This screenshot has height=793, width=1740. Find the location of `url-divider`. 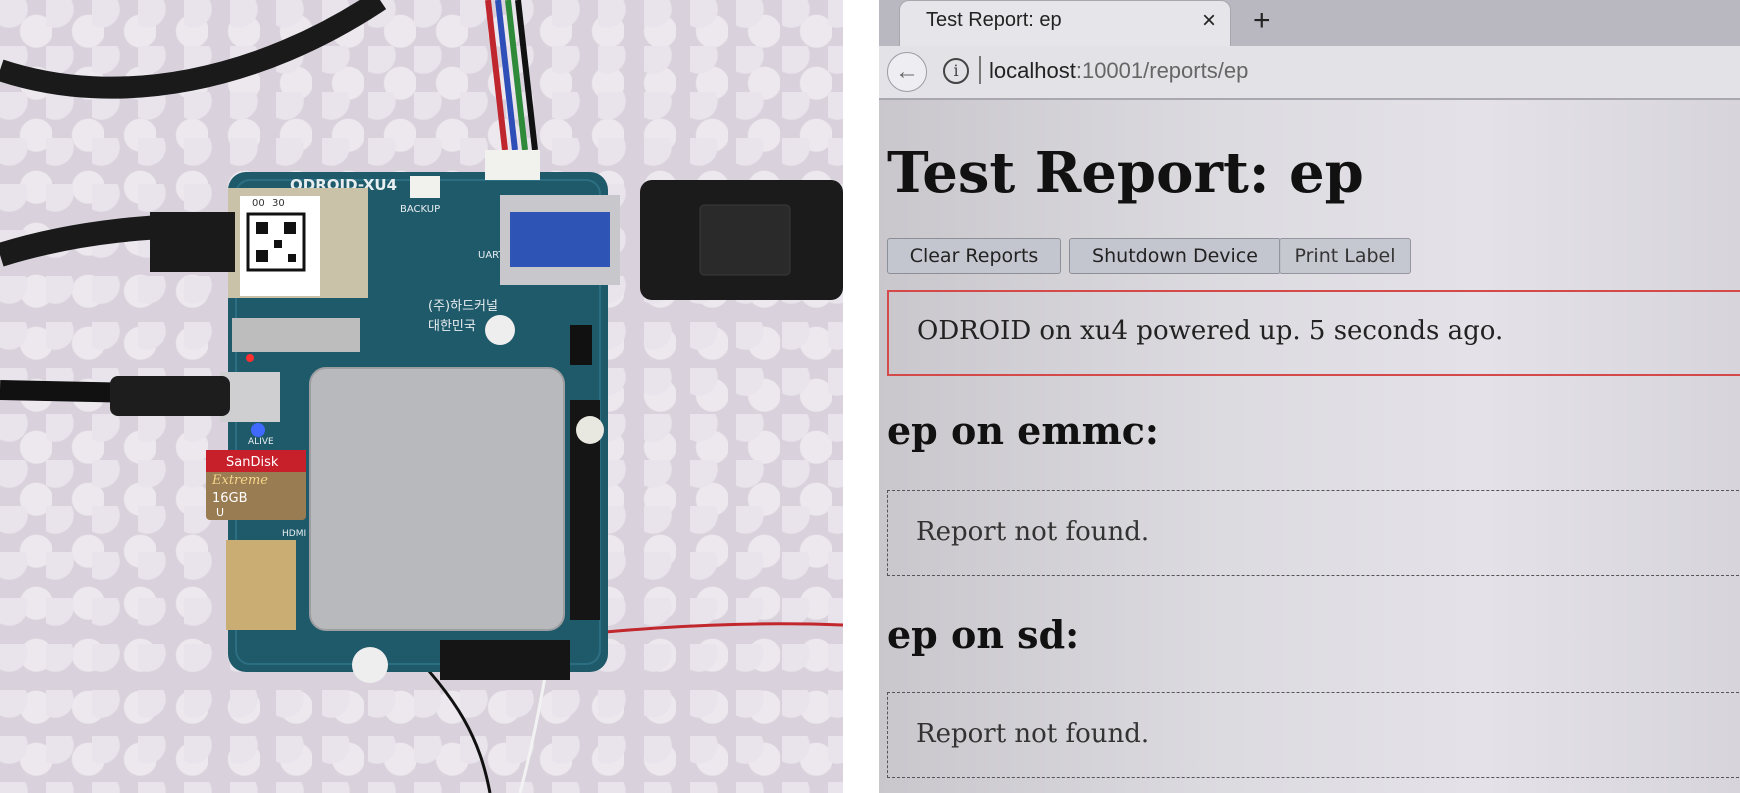

url-divider is located at coordinates (980, 70).